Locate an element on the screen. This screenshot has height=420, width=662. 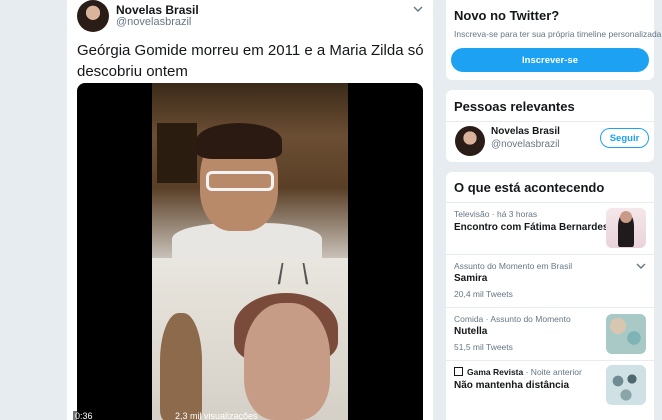
trend-title: Encontro com Fátima Bernardes is located at coordinates (531, 227).